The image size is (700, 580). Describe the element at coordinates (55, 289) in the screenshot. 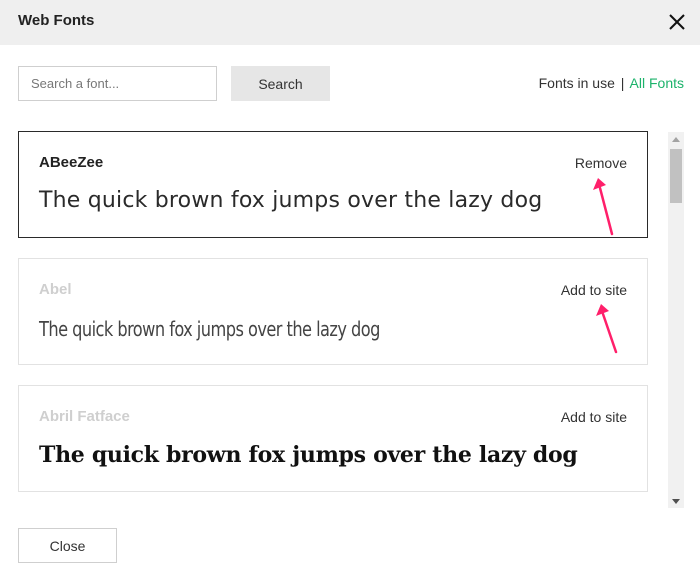

I see `font-name: Abel` at that location.